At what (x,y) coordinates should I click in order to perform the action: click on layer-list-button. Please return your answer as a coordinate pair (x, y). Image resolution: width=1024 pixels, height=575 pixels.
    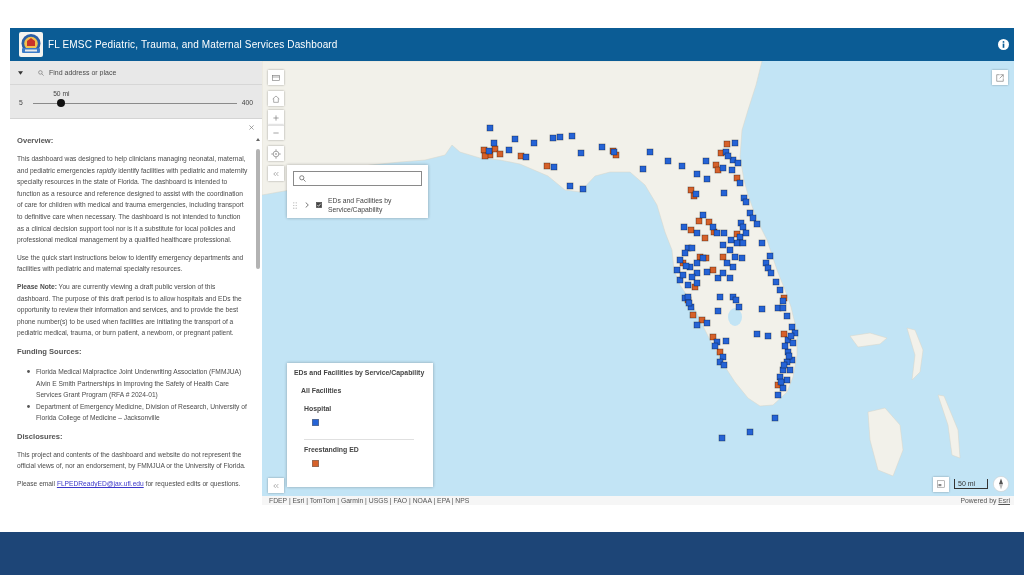
    Looking at the image, I should click on (276, 77).